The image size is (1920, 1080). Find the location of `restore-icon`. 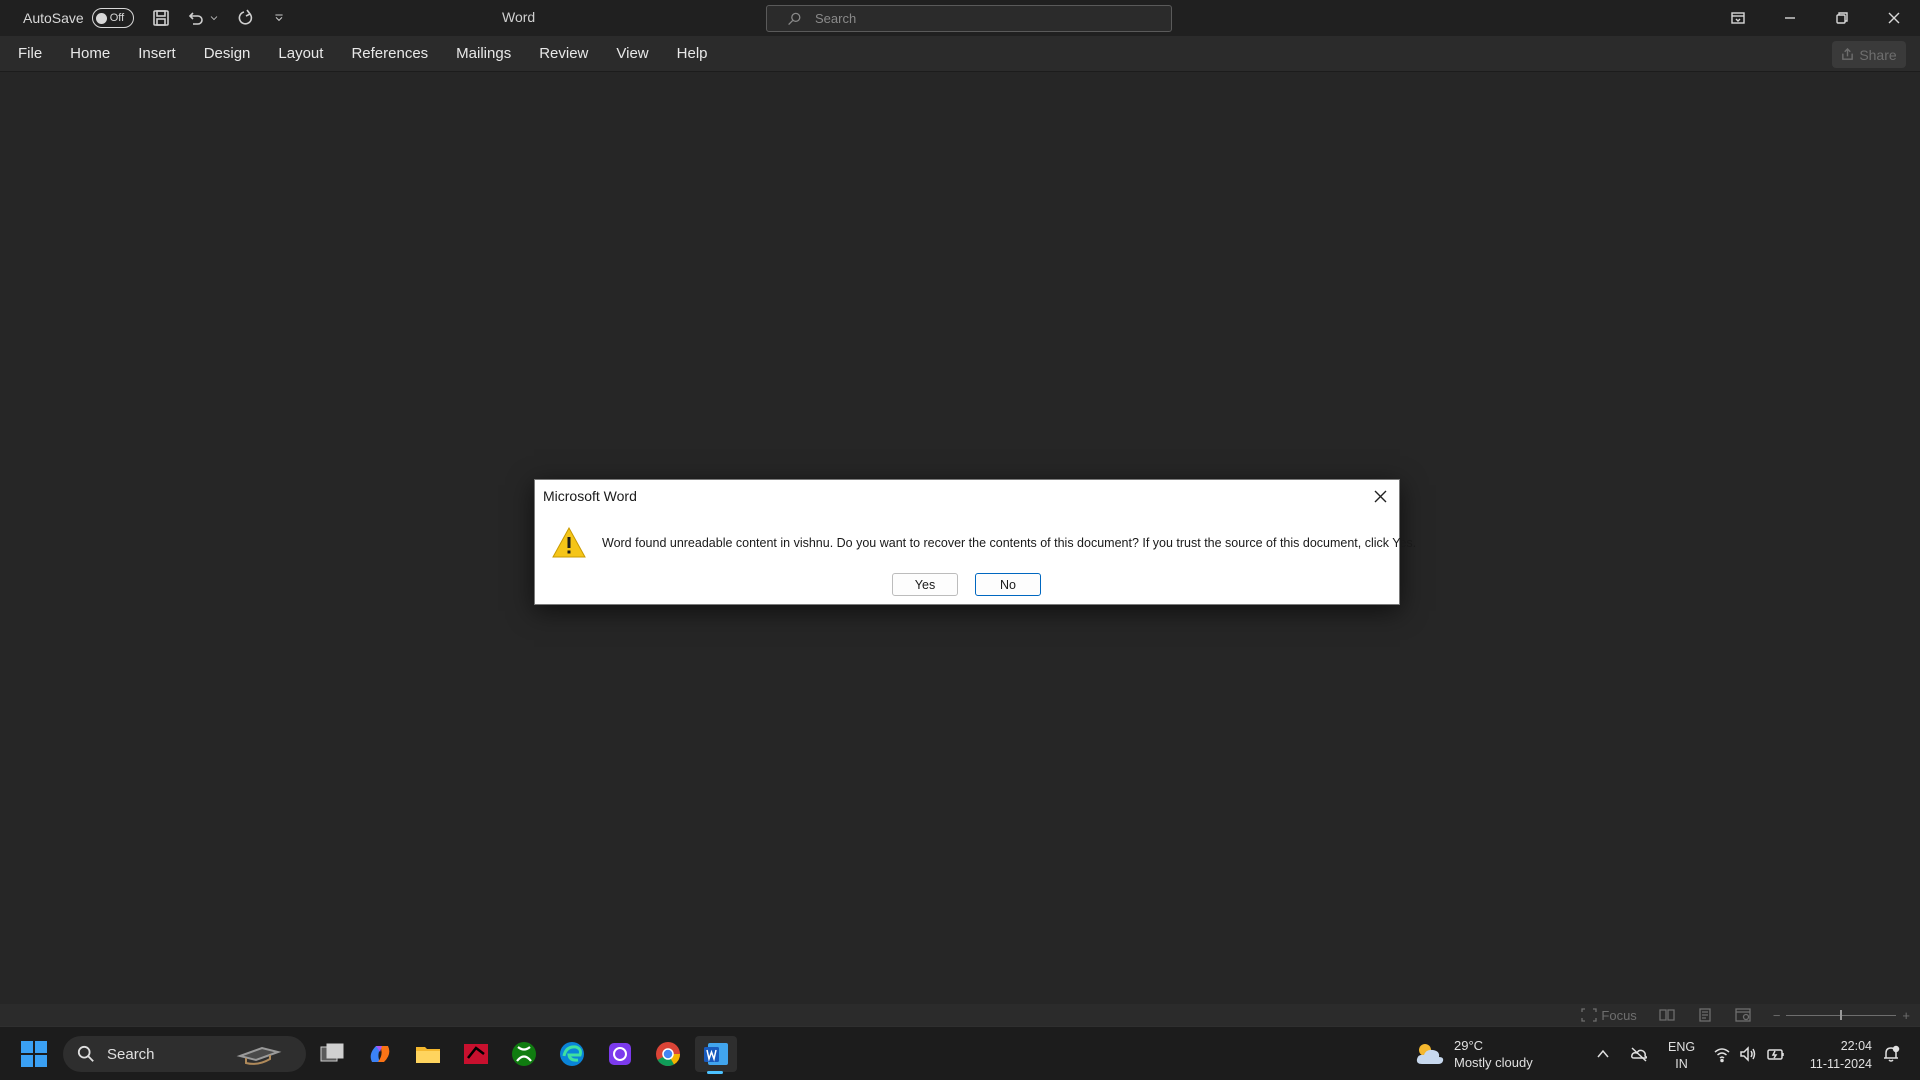

restore-icon is located at coordinates (1842, 18).